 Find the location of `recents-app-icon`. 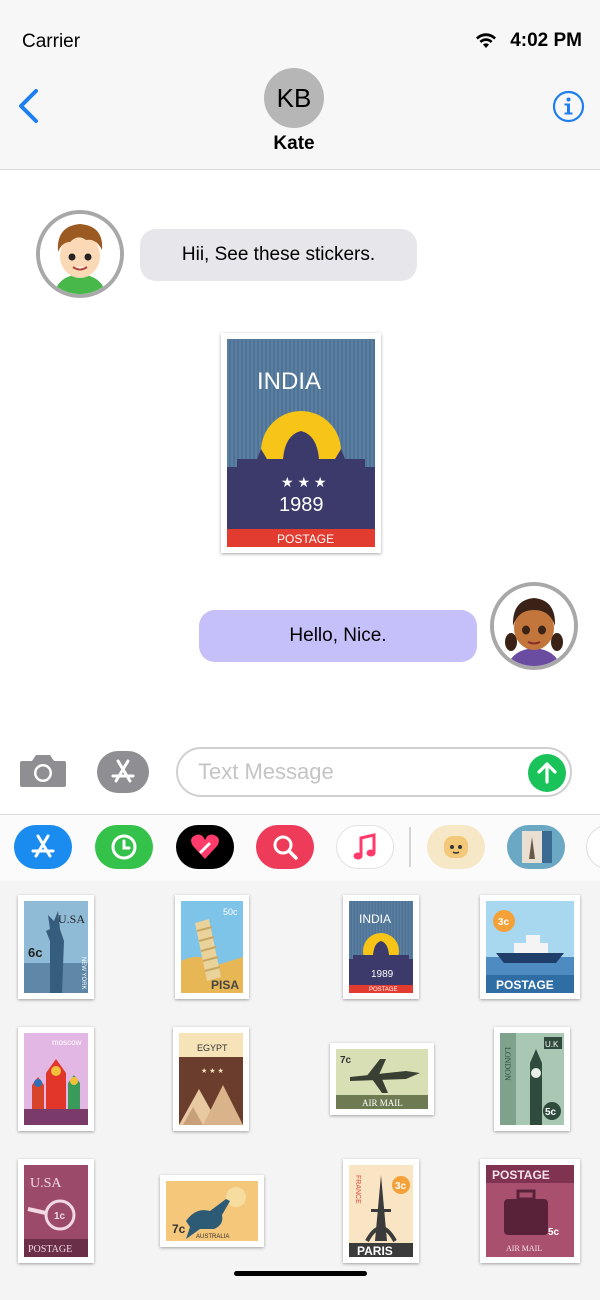

recents-app-icon is located at coordinates (124, 847).